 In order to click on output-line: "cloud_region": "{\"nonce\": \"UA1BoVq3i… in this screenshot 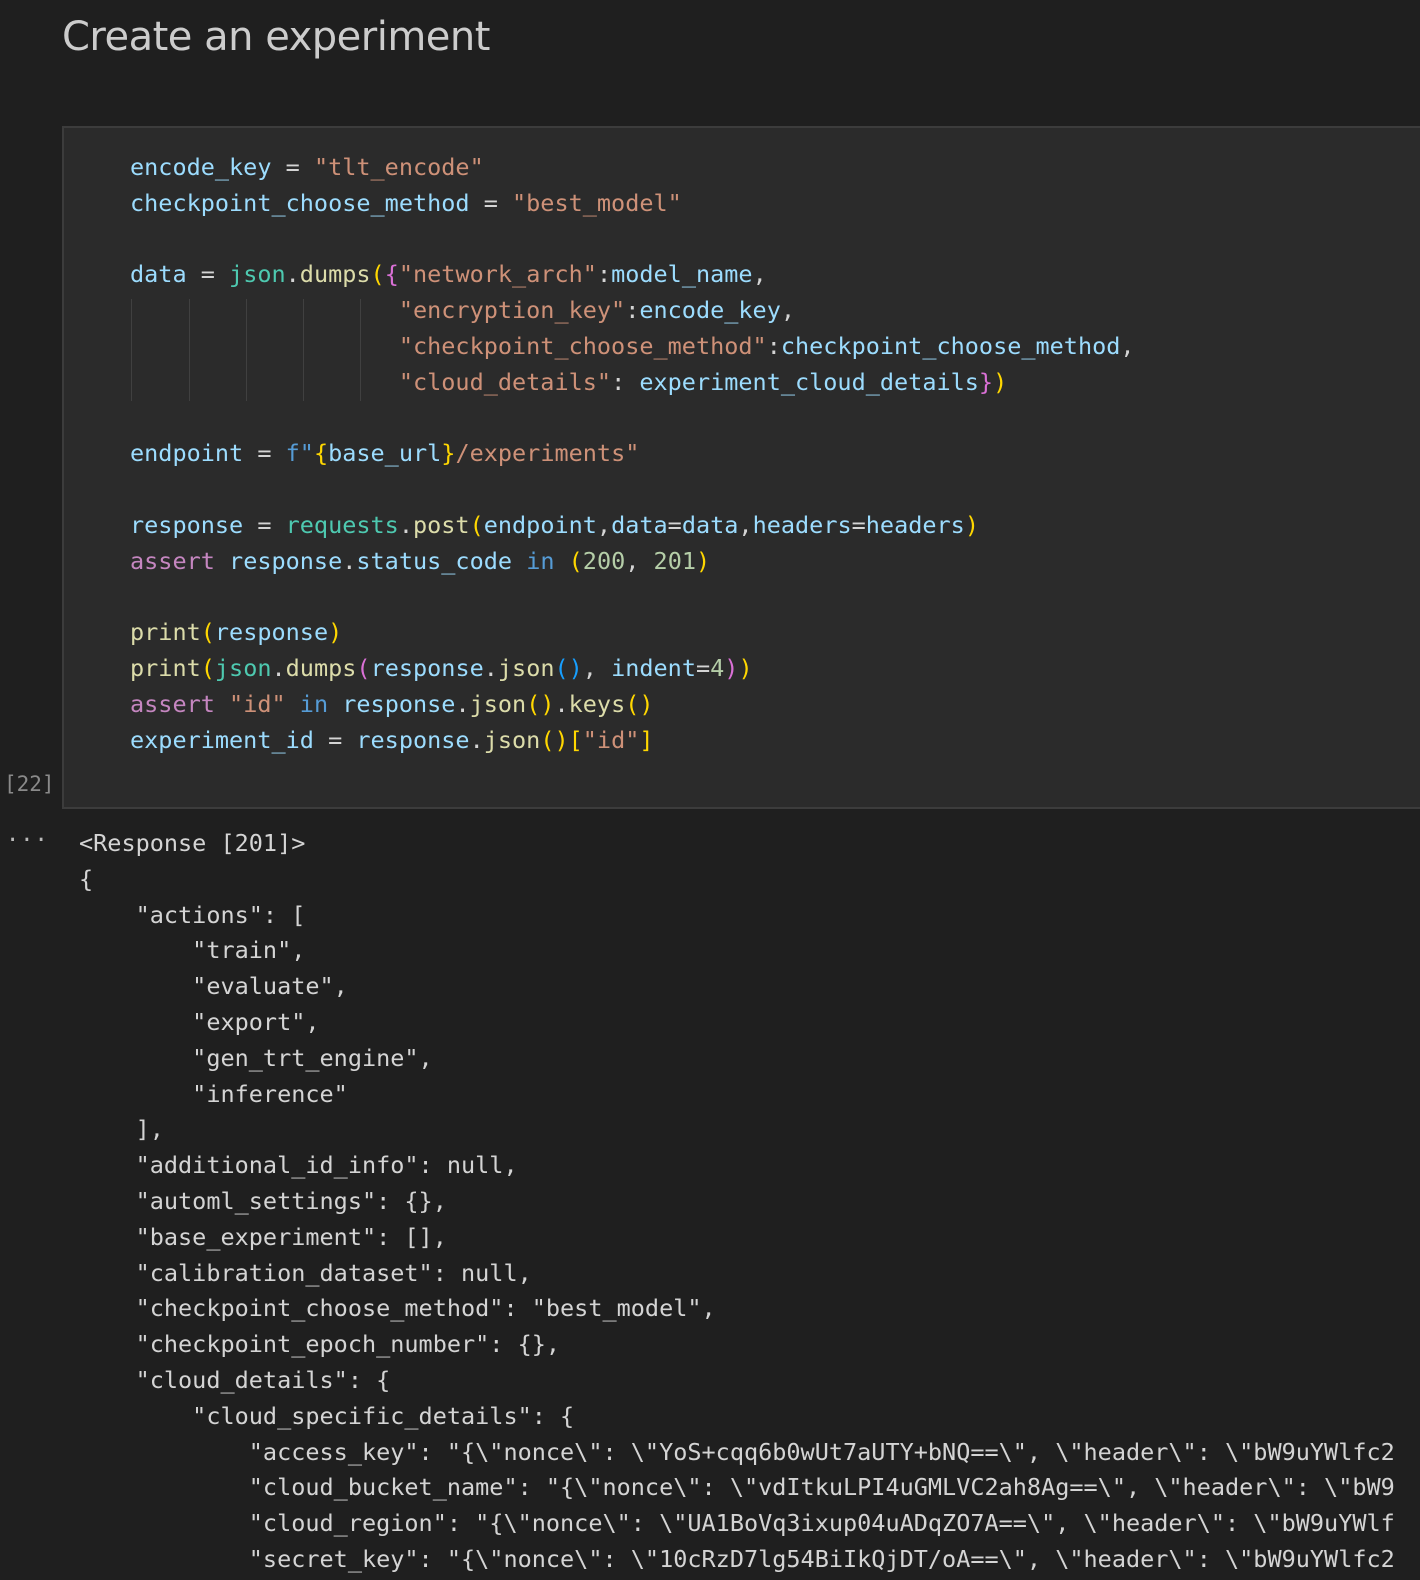, I will do `click(737, 1523)`.